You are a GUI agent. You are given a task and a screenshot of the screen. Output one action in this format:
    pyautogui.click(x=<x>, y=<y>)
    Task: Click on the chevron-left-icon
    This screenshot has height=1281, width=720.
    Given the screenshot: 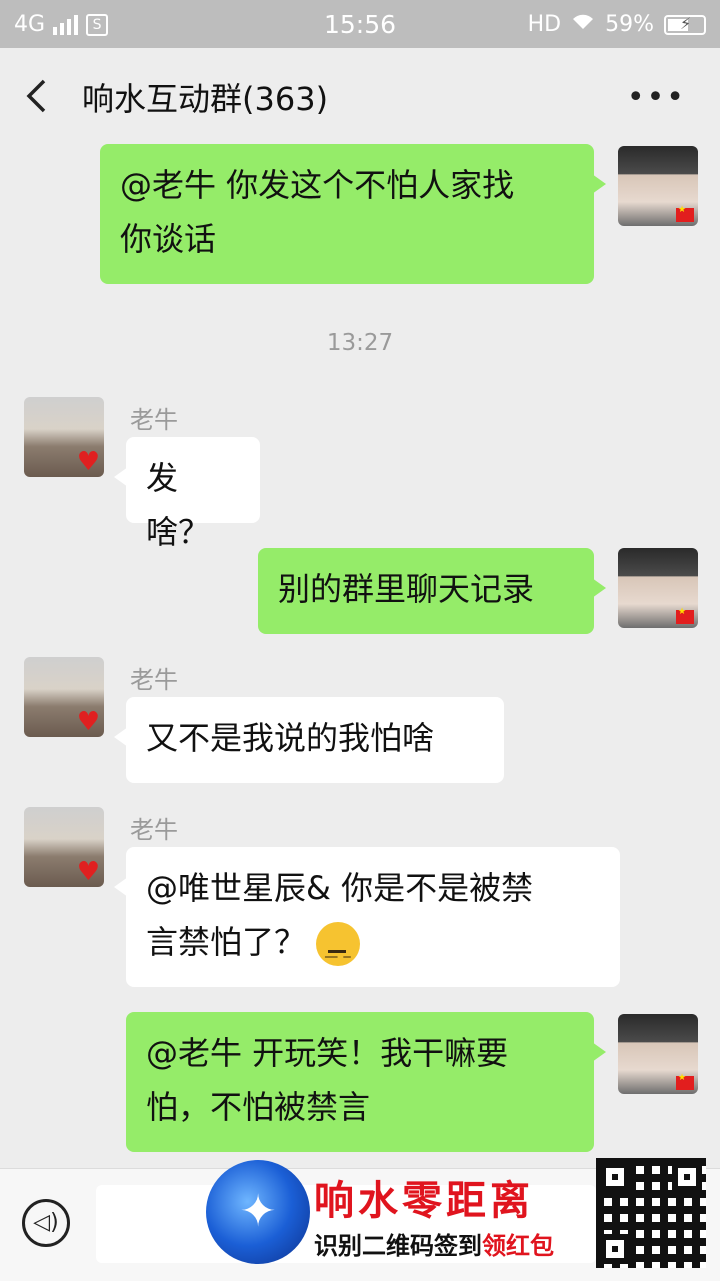 What is the action you would take?
    pyautogui.click(x=36, y=96)
    